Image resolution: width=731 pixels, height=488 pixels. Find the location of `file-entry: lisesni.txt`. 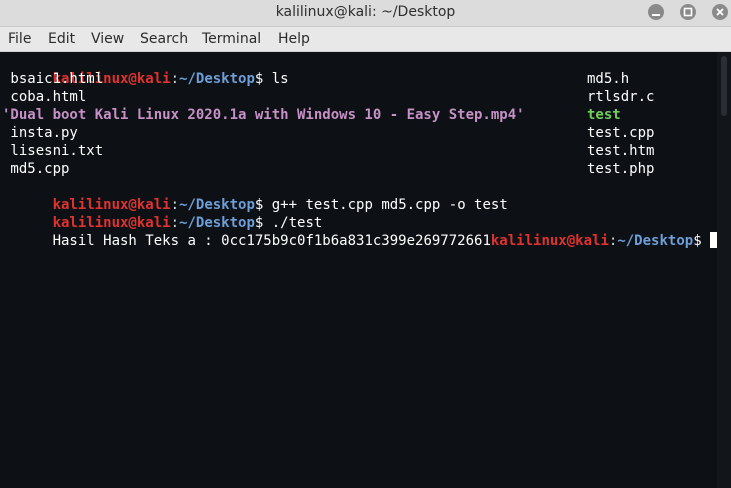

file-entry: lisesni.txt is located at coordinates (53, 151).